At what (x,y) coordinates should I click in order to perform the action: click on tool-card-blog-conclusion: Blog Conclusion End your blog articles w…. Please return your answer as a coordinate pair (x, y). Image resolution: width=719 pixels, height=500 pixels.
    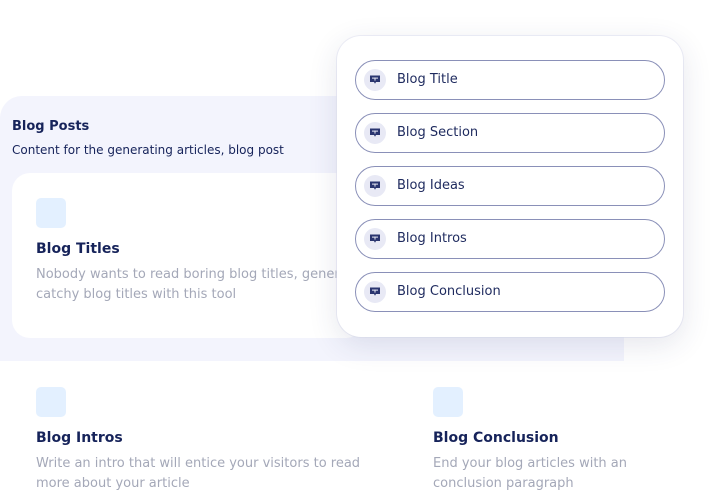
    Looking at the image, I should click on (564, 431).